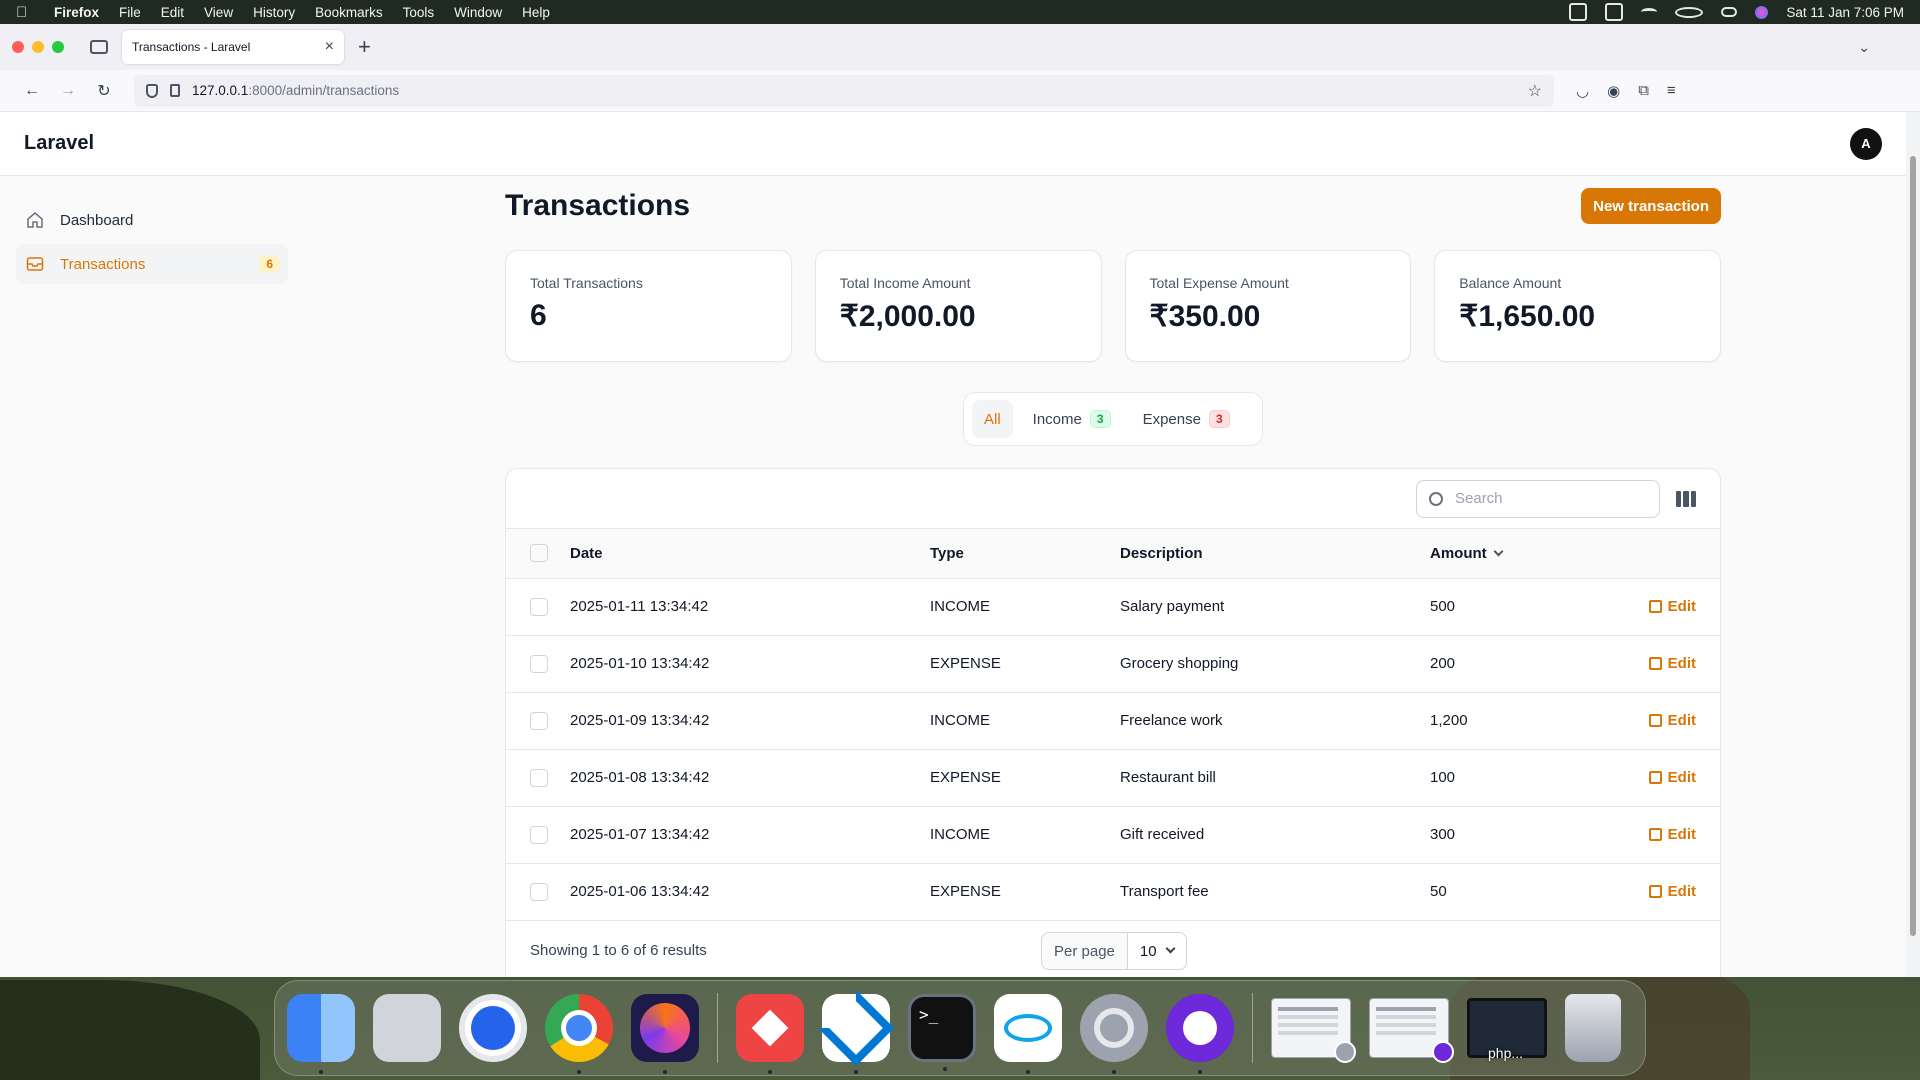  Describe the element at coordinates (152, 90) in the screenshot. I see `shield-icon` at that location.